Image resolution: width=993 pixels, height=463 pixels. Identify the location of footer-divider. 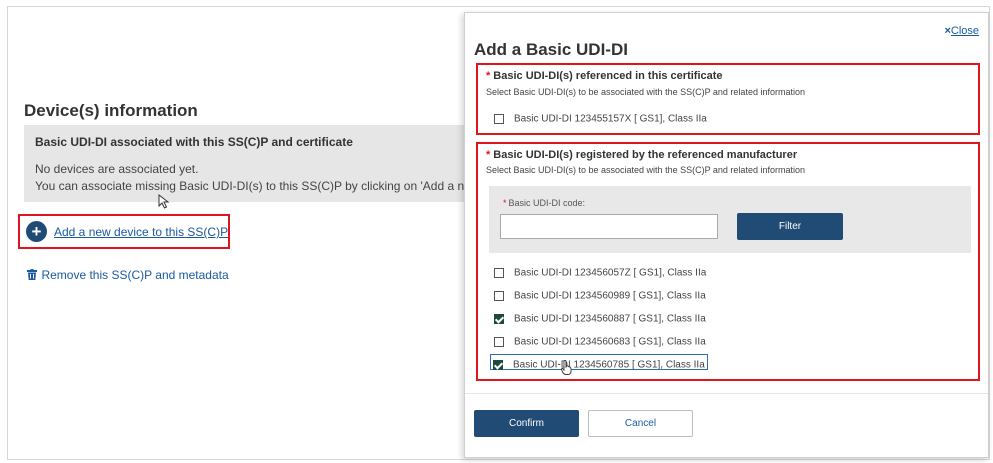
(726, 393).